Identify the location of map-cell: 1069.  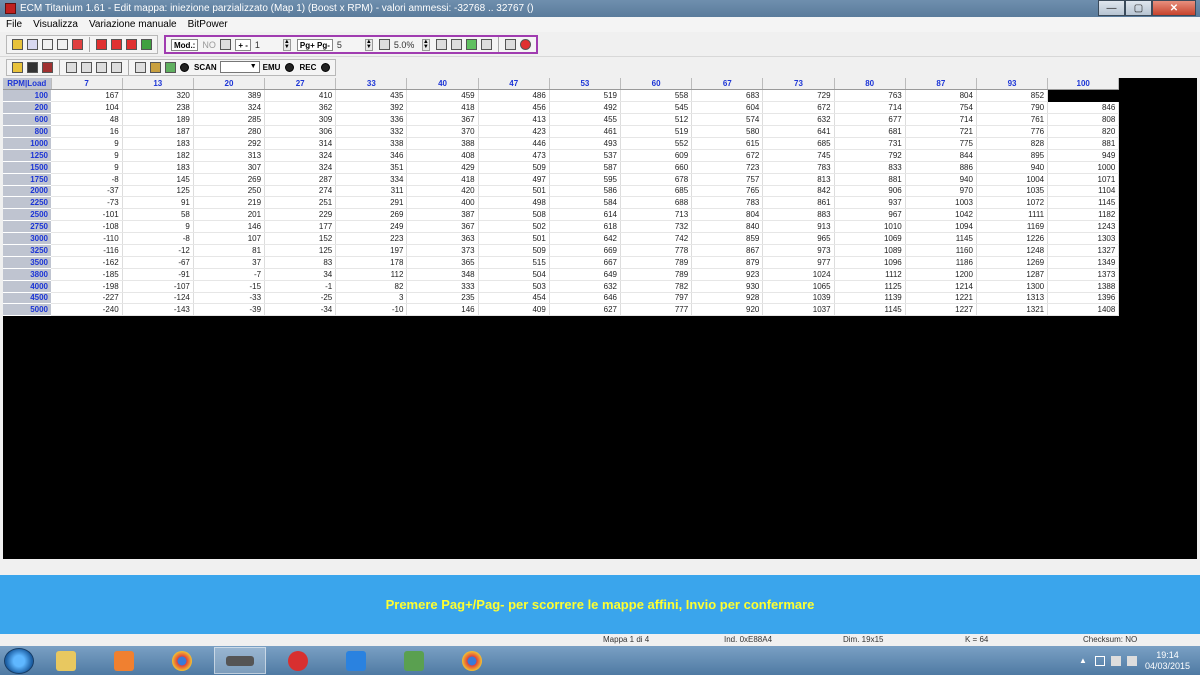
(870, 238).